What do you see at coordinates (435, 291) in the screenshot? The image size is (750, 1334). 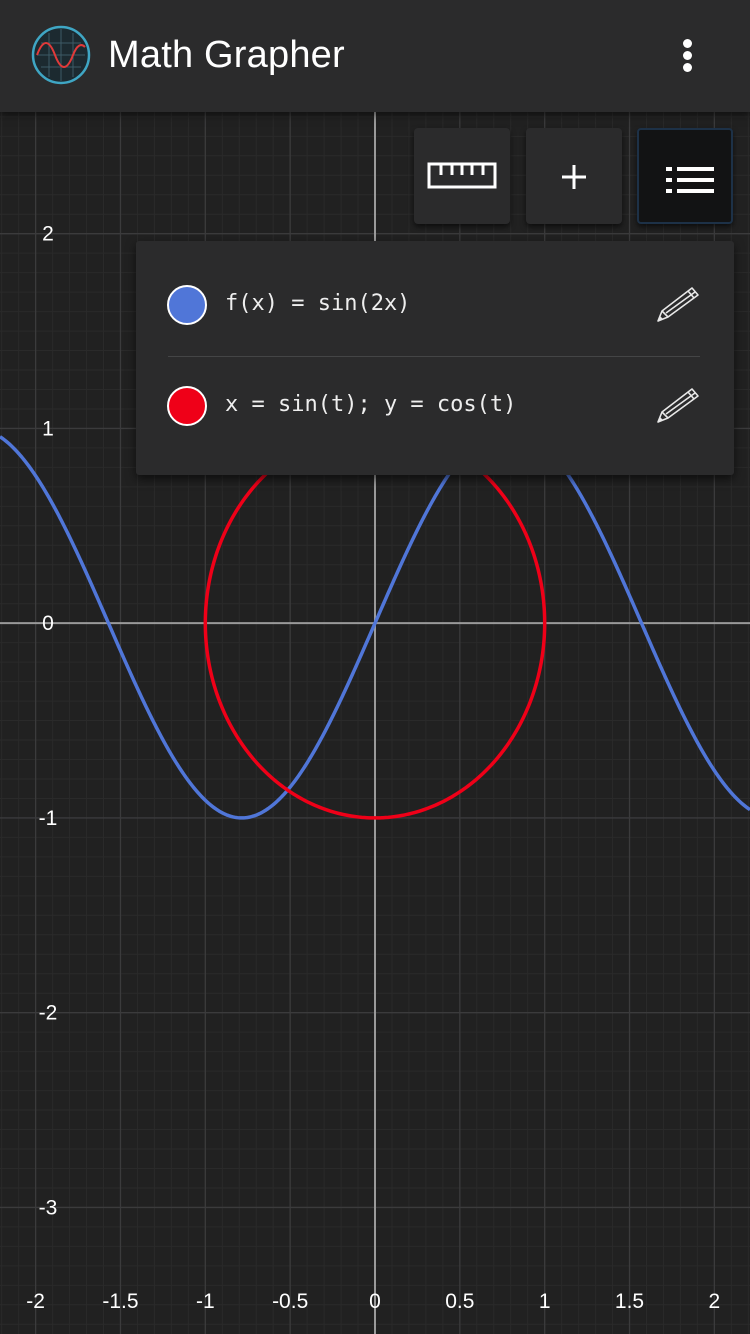 I see `function-row: f(x) = sin(2x)` at bounding box center [435, 291].